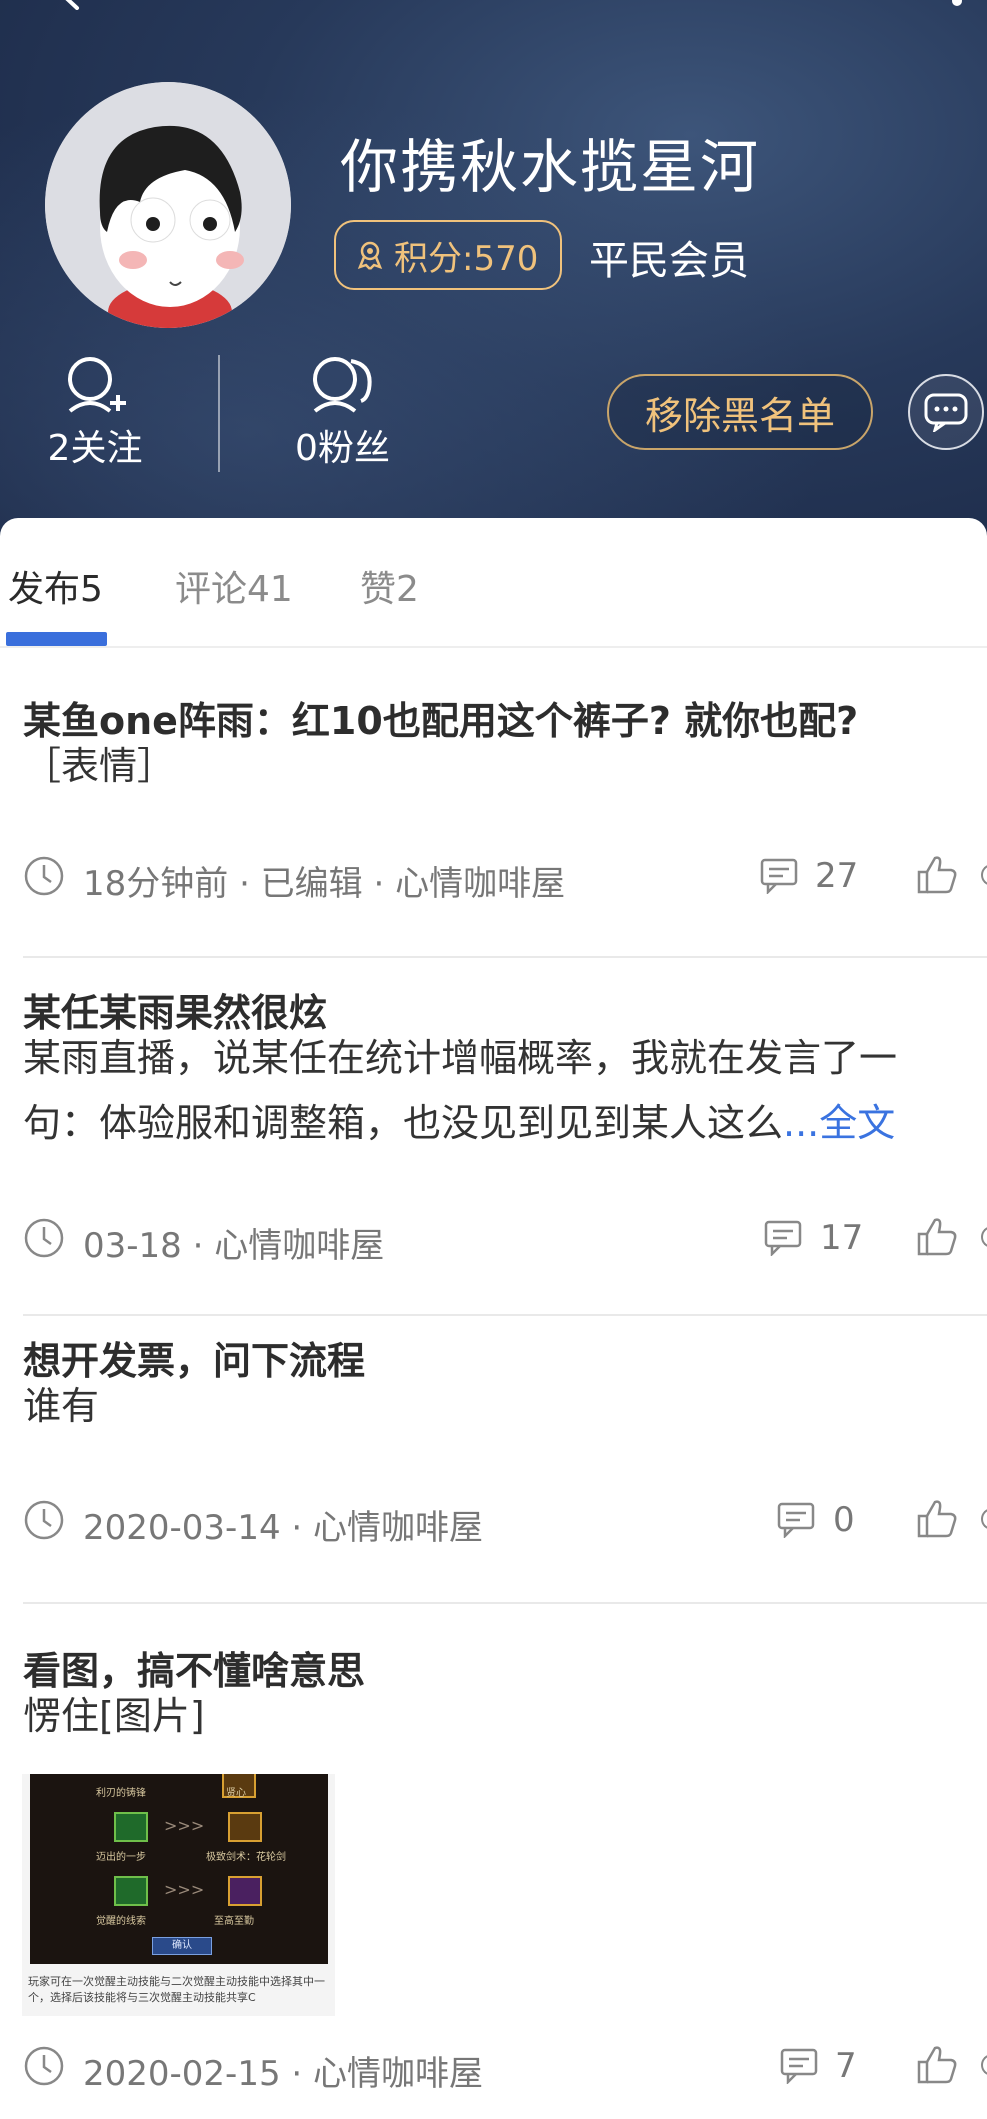  Describe the element at coordinates (95, 448) in the screenshot. I see `follow-count: 2关注` at that location.